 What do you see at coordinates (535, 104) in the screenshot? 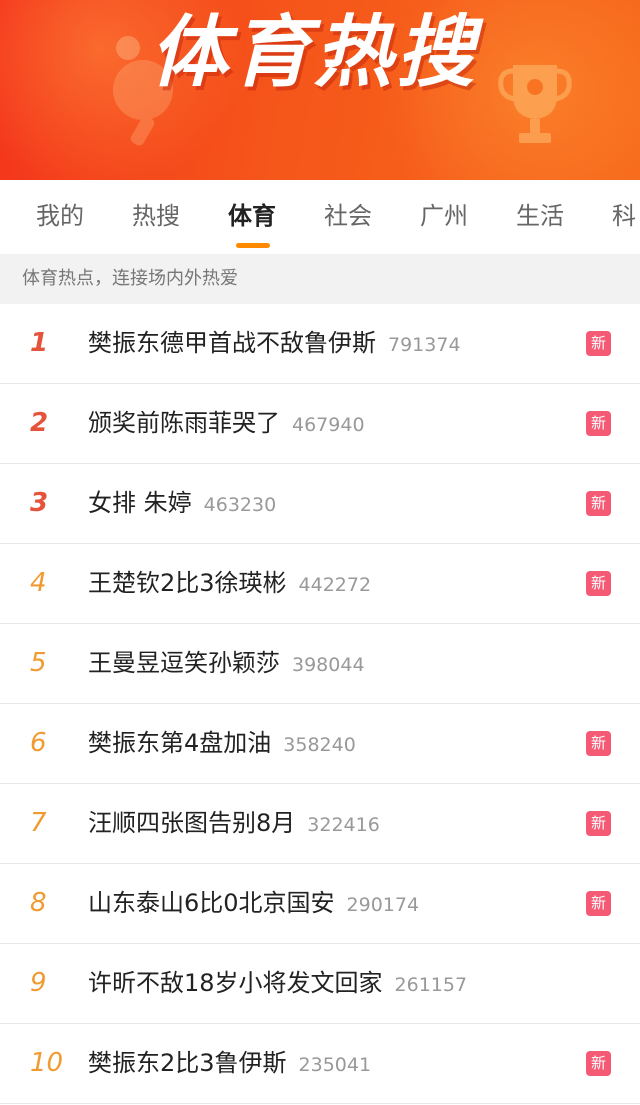
I see `trophy-icon` at bounding box center [535, 104].